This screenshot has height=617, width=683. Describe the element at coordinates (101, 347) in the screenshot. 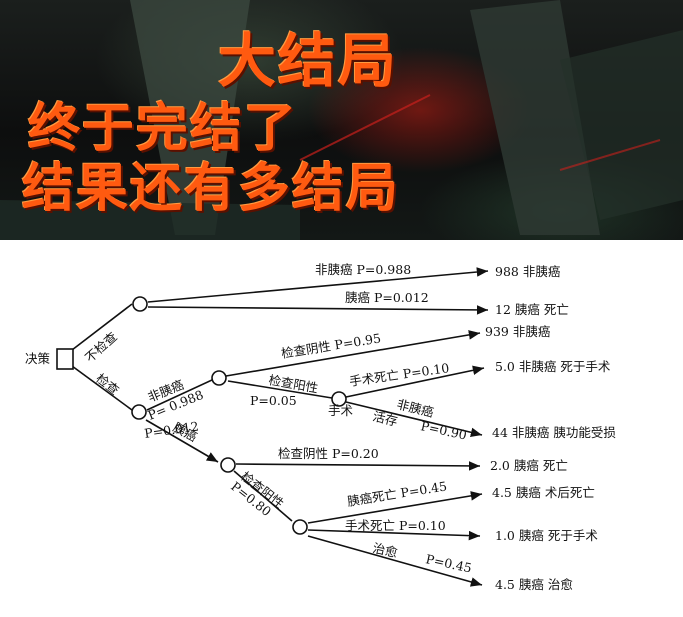

I see `label-no-exam: 不检查` at that location.